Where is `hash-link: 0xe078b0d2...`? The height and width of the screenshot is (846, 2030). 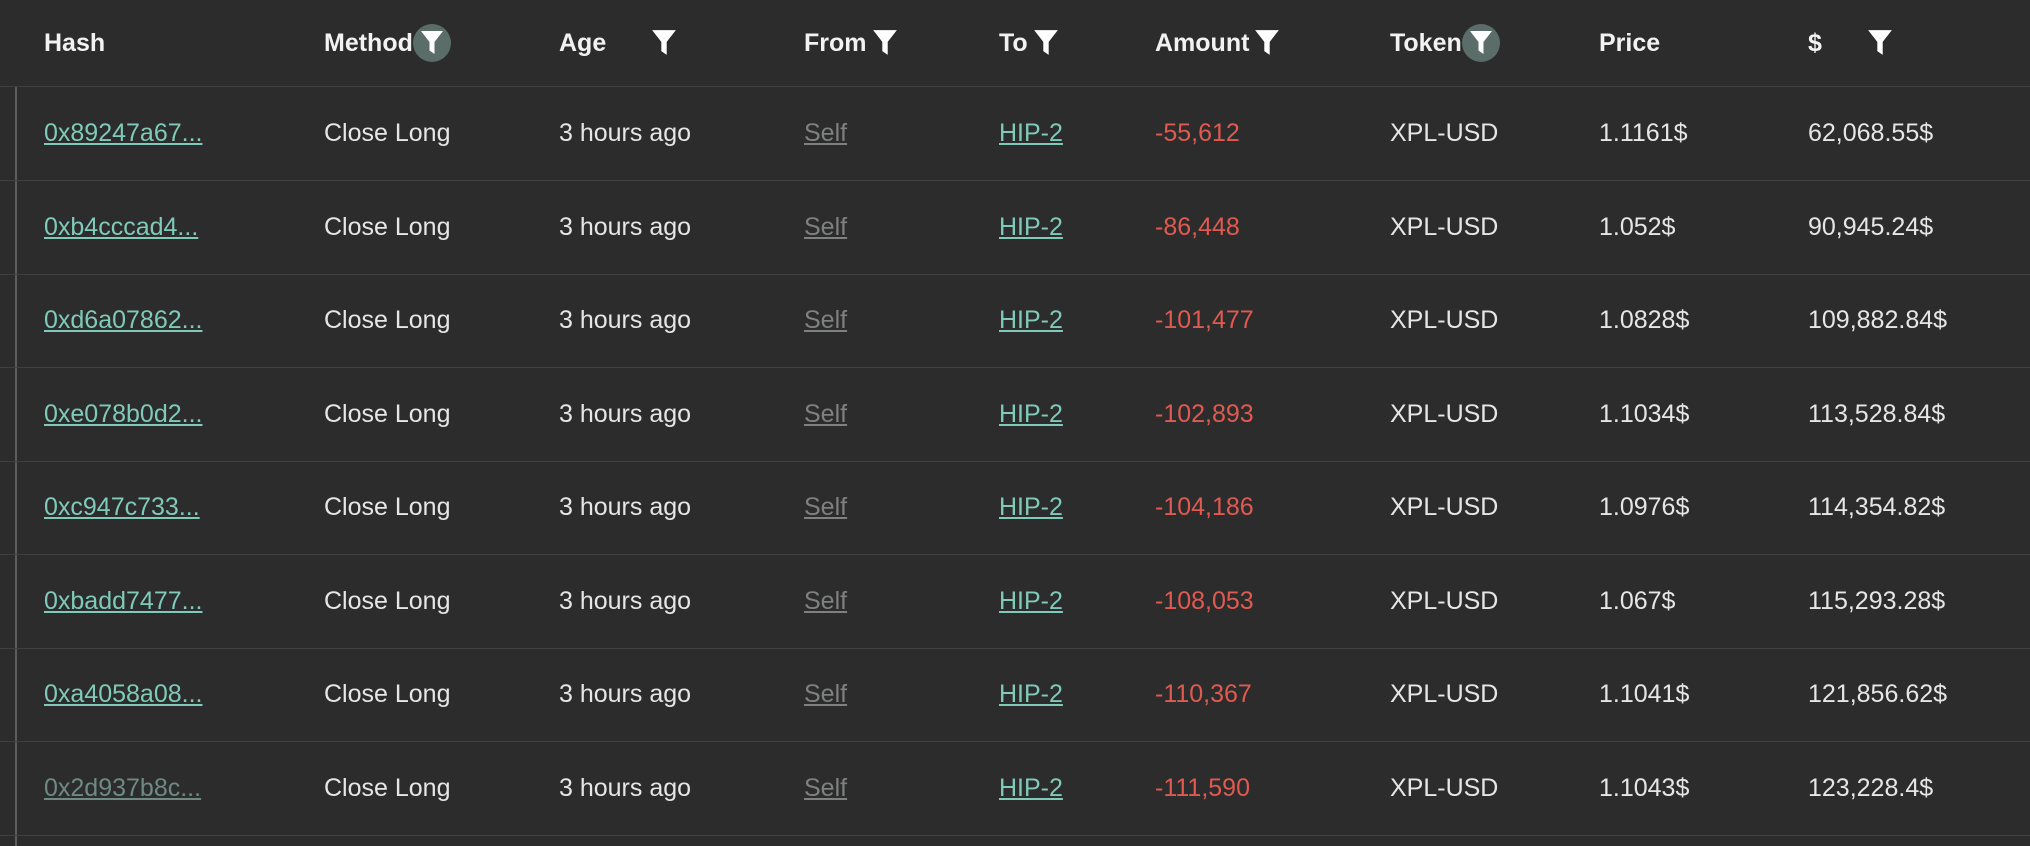
hash-link: 0xe078b0d2... is located at coordinates (123, 414).